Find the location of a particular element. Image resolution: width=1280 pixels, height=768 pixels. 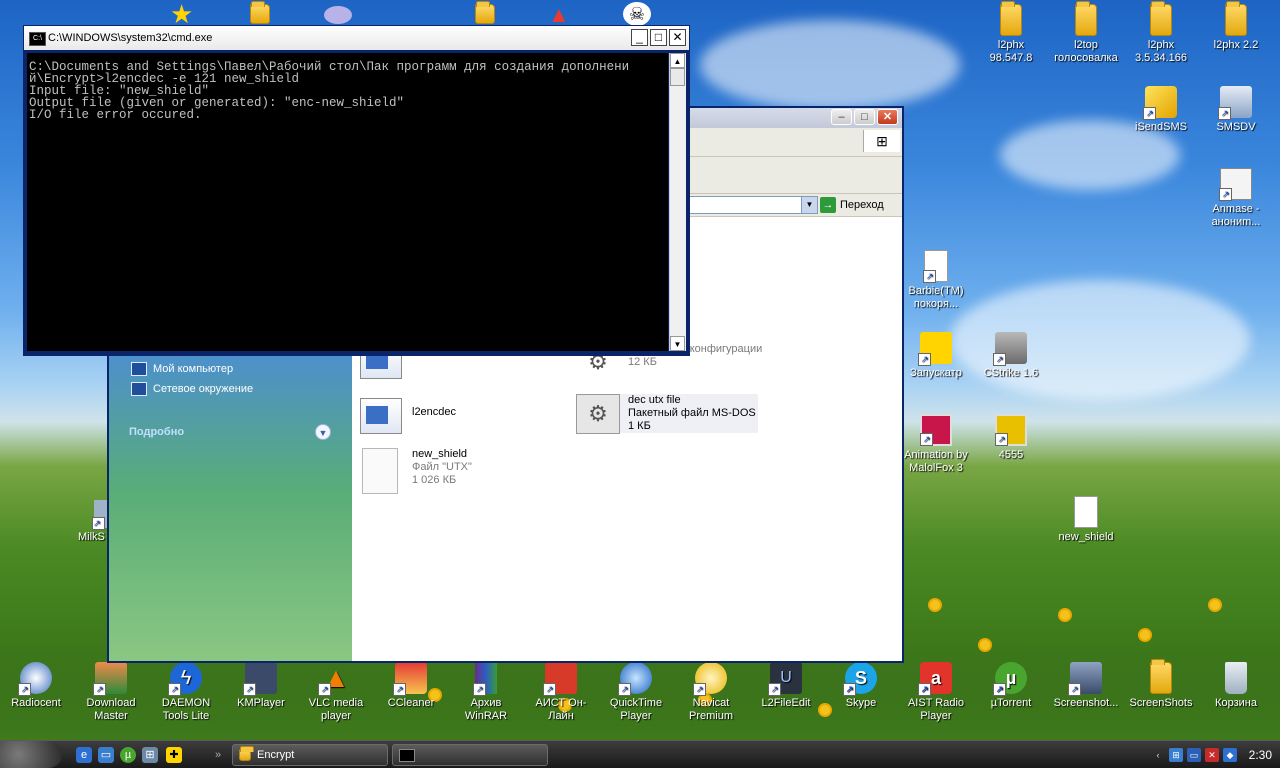

desktop-icon-label: VLC media player is located at coordinates (336, 709).